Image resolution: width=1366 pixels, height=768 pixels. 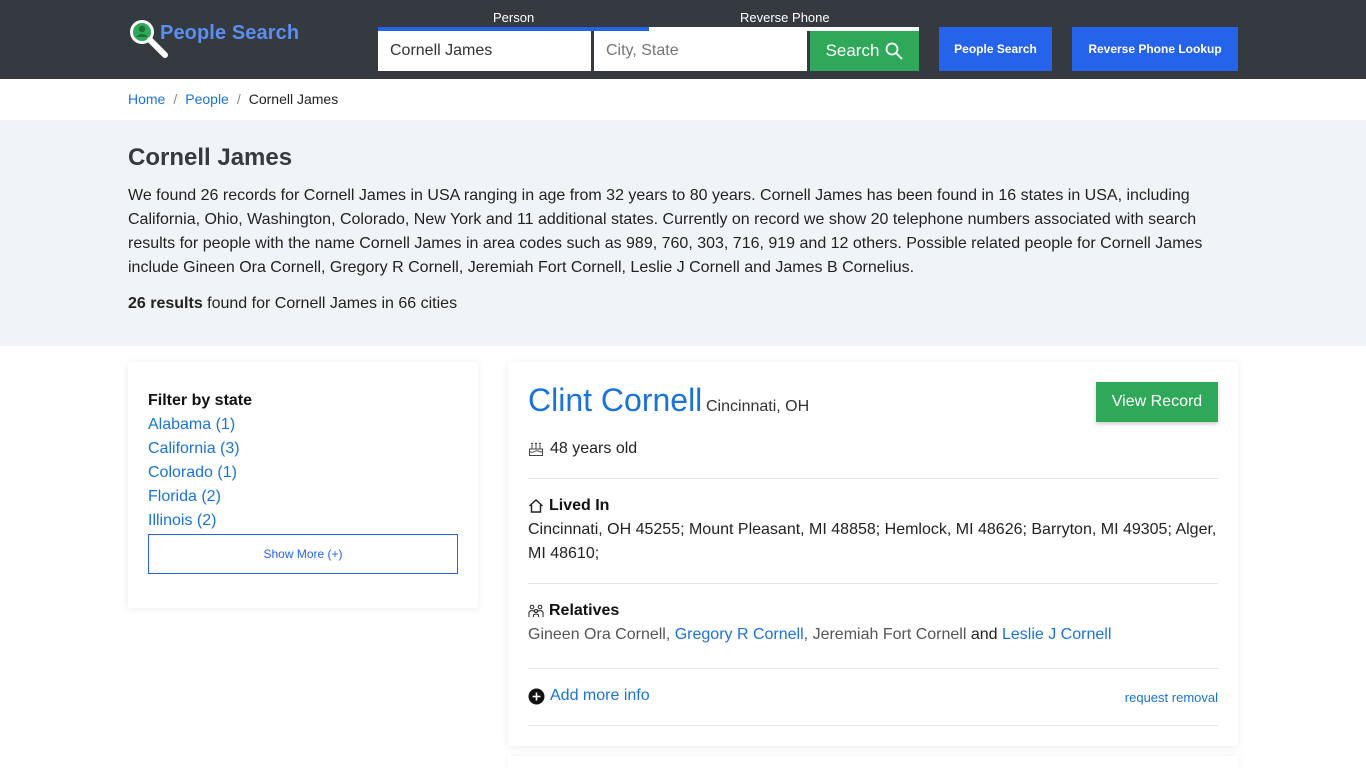 What do you see at coordinates (146, 99) in the screenshot?
I see `breadcrumb-home: Home` at bounding box center [146, 99].